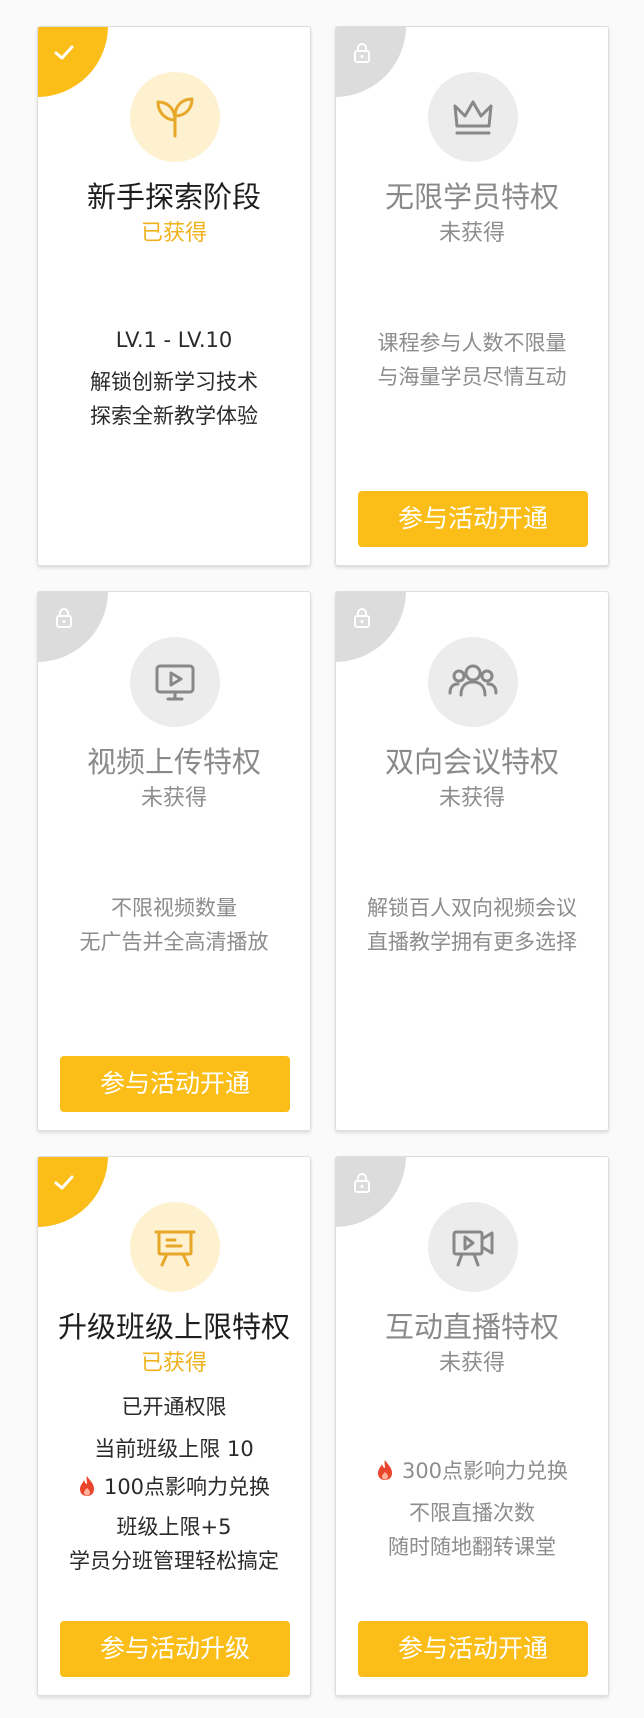  Describe the element at coordinates (174, 416) in the screenshot. I see `privilege-desc: 探索全新教学体验` at that location.